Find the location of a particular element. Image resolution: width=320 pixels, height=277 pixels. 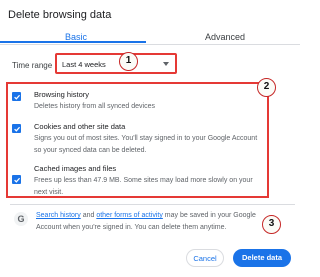

time-range-select: Last 4 weeks is located at coordinates (116, 63).